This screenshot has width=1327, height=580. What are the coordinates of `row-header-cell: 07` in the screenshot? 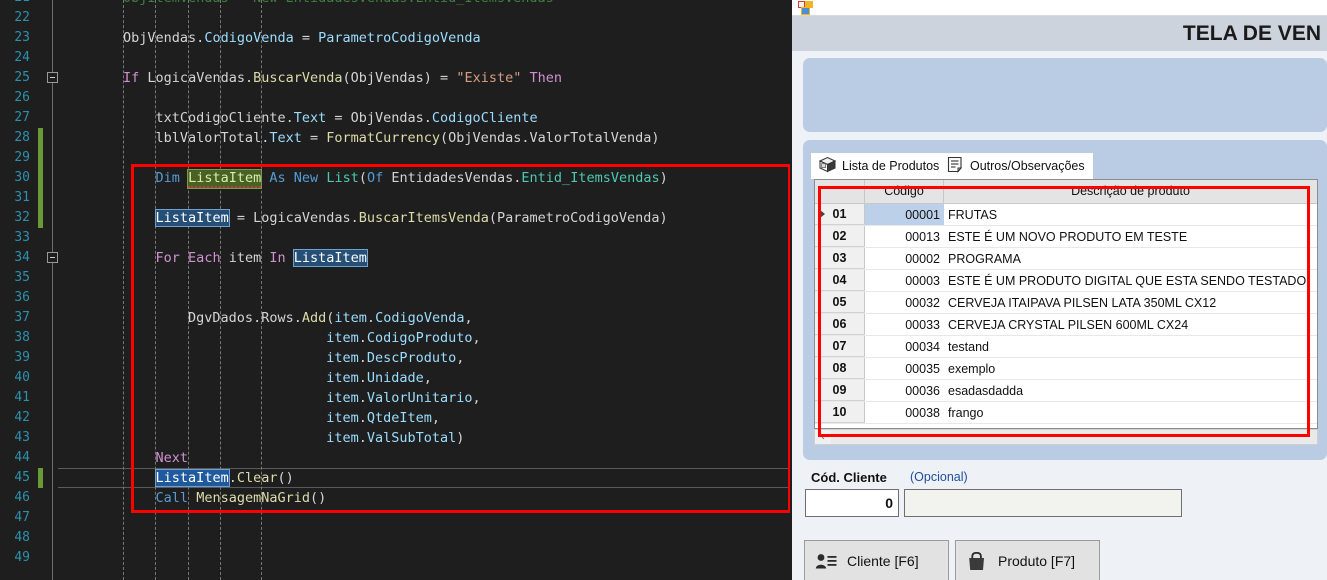 It's located at (840, 346).